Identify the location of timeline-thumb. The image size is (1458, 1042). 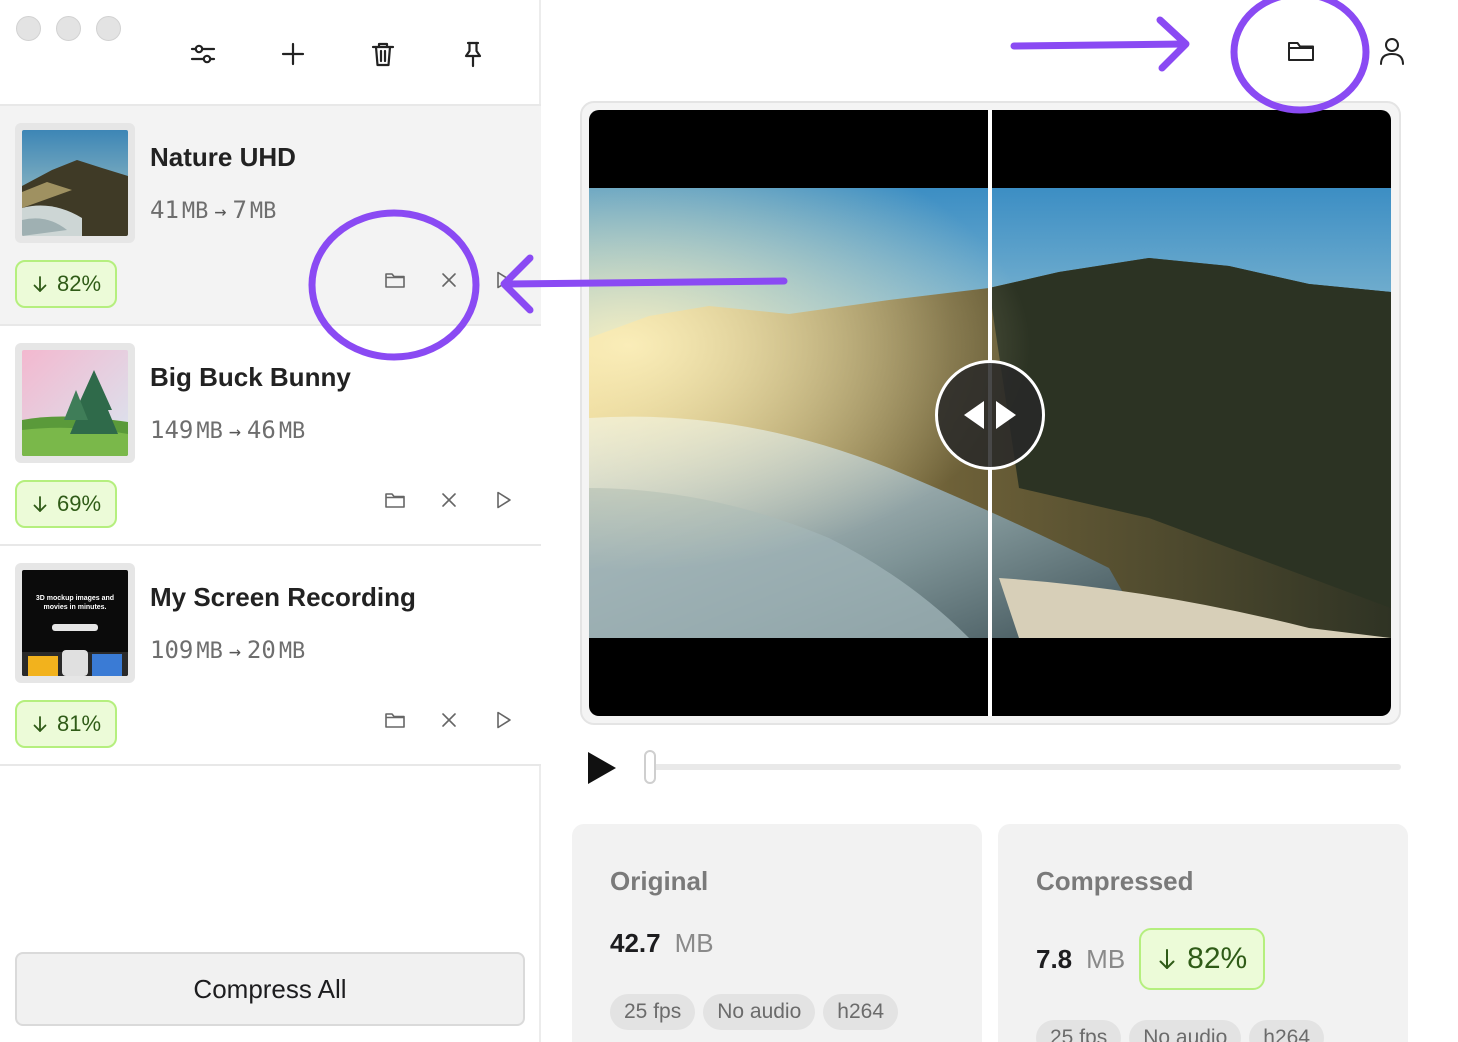
(650, 767).